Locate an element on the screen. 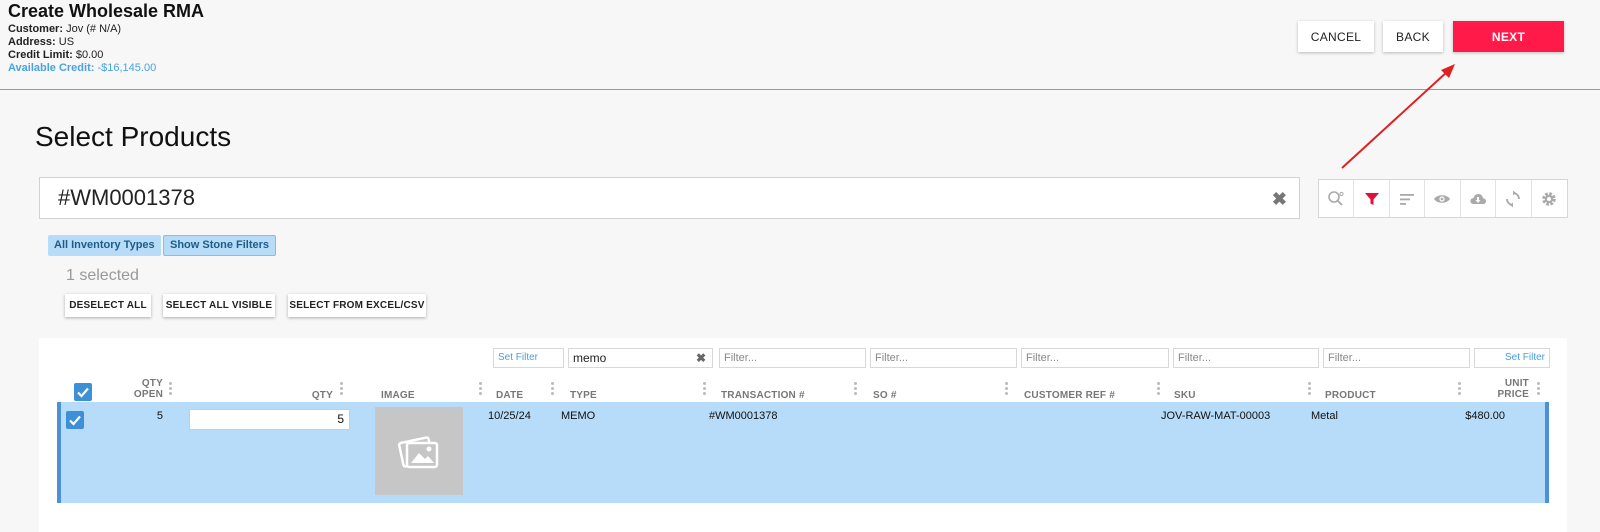  cell-sku: JOV-RAW-MAT-00003 is located at coordinates (1216, 416).